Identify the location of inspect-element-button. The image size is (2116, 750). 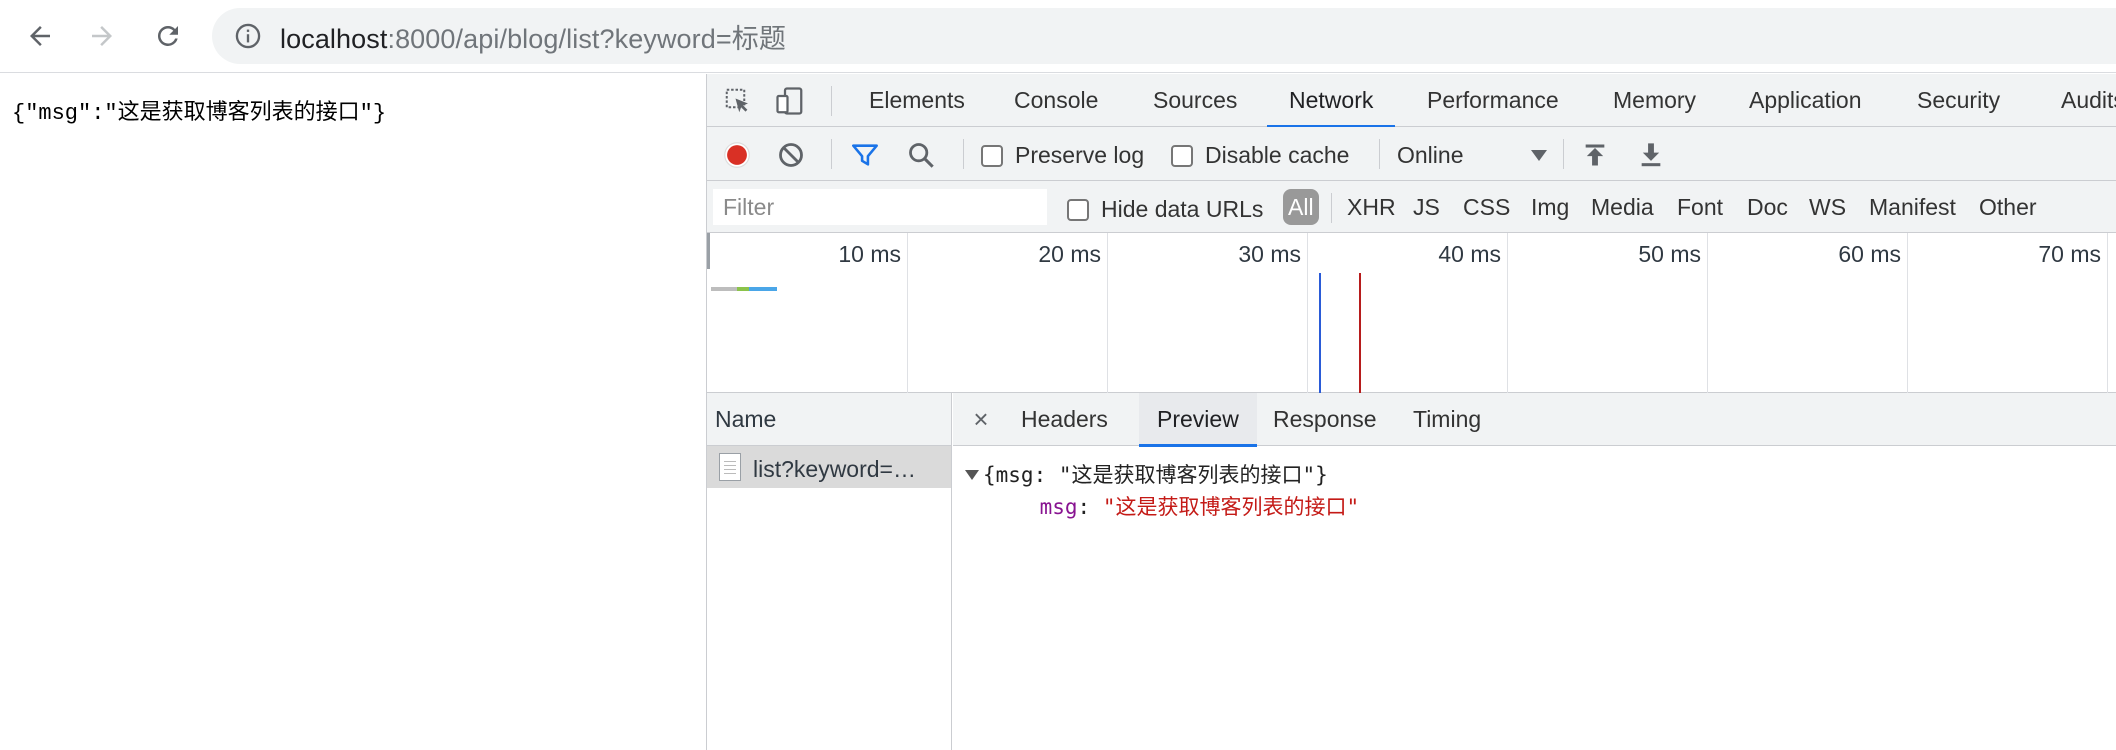
(738, 101).